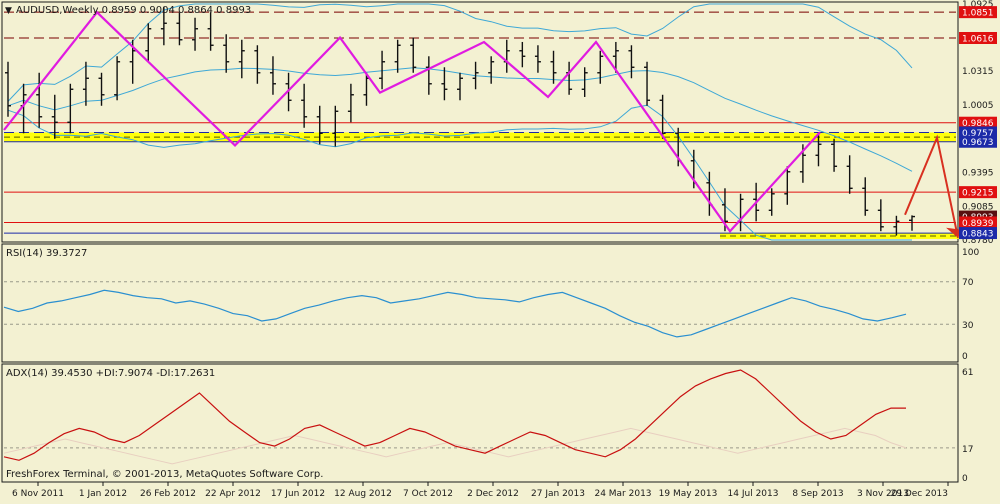 This screenshot has width=1000, height=504. What do you see at coordinates (298, 494) in the screenshot?
I see `x-tick-label: 17 Jun 2012` at bounding box center [298, 494].